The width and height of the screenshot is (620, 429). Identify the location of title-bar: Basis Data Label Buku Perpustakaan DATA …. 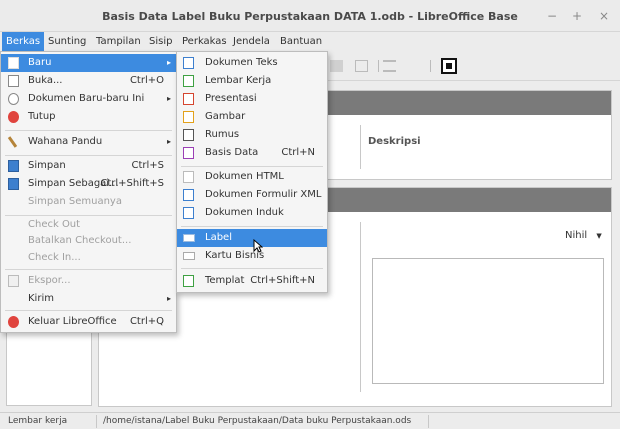
(310, 16).